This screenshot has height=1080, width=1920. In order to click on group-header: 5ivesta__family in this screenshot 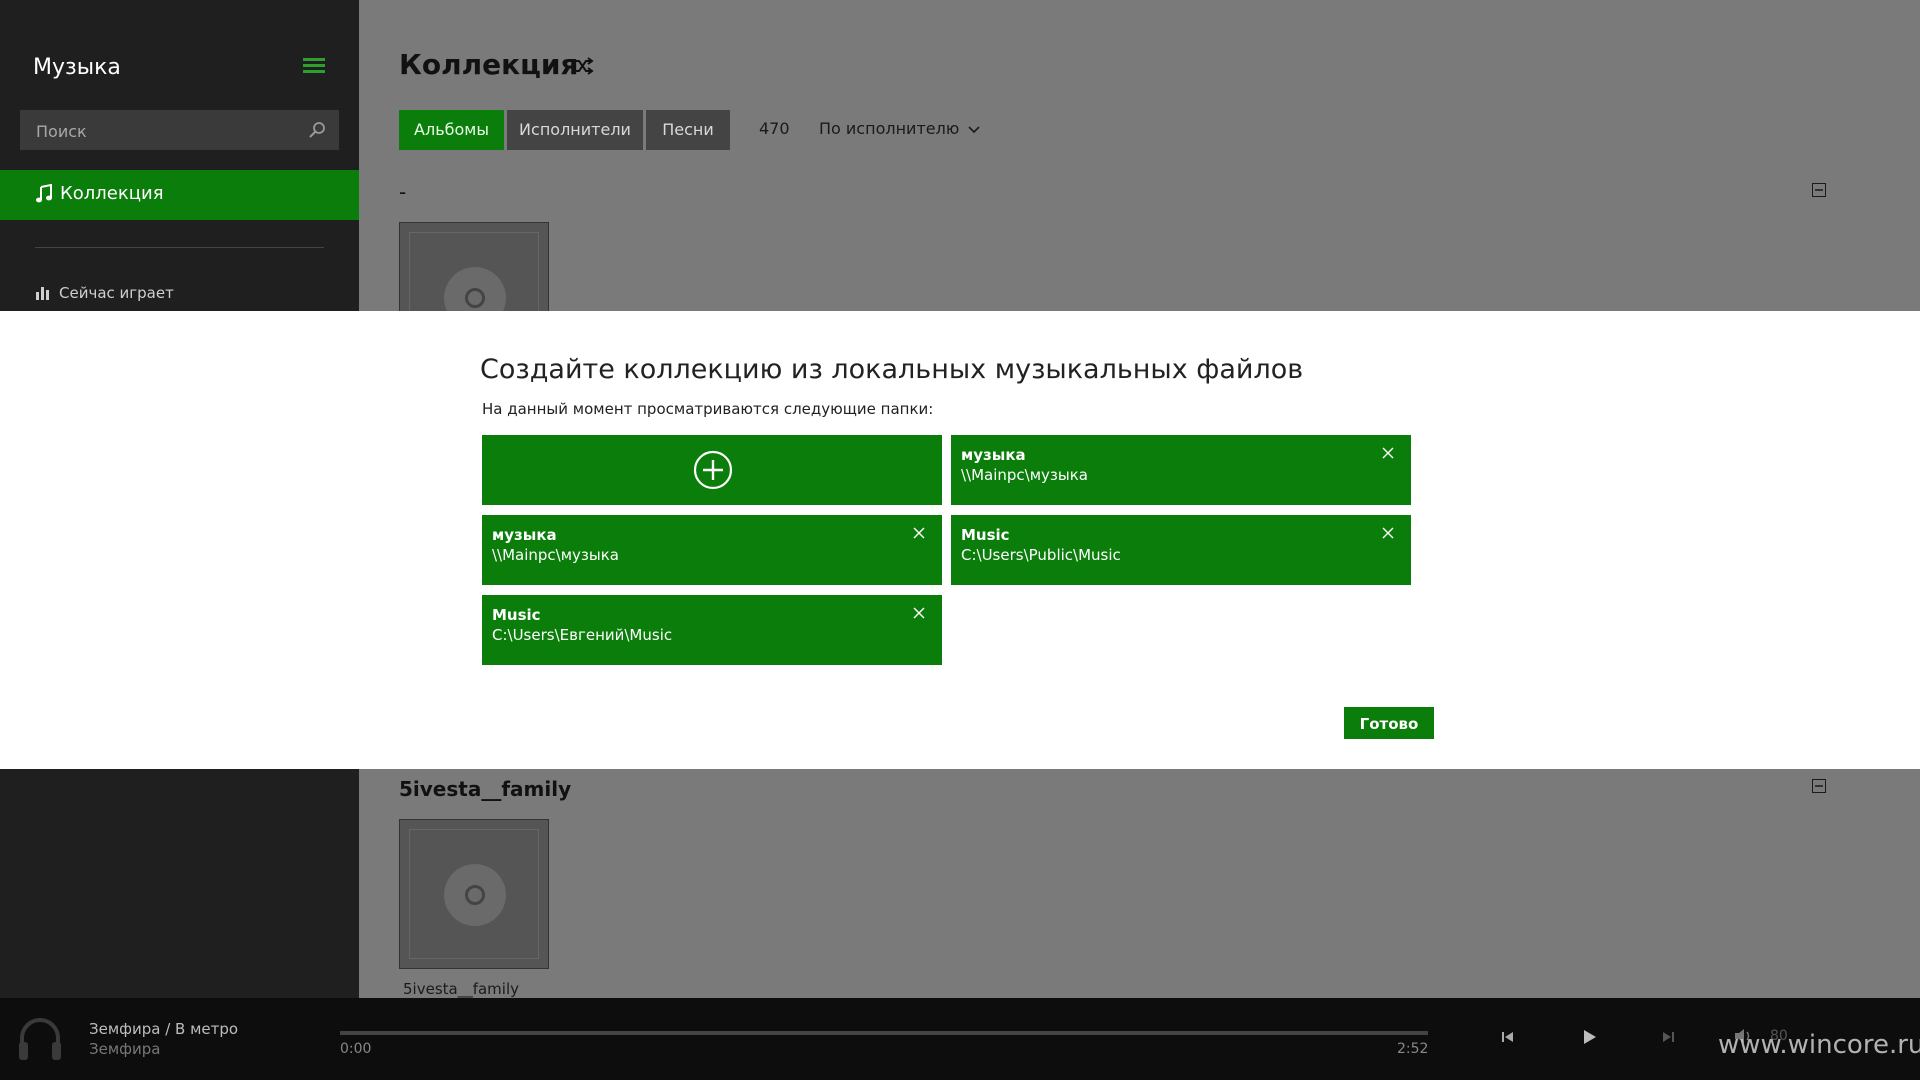, I will do `click(485, 789)`.